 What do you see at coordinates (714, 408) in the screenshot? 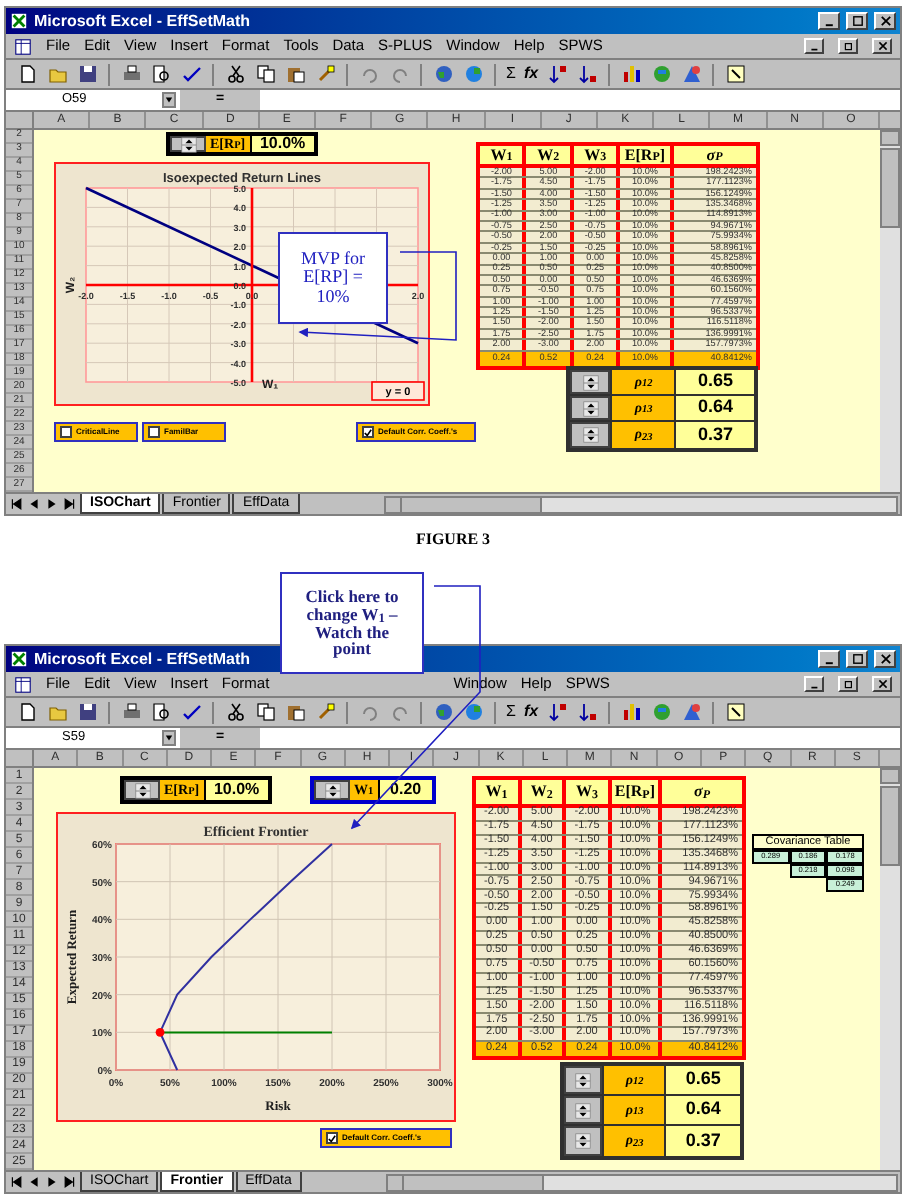
I see `correlation-value: 0.64` at bounding box center [714, 408].